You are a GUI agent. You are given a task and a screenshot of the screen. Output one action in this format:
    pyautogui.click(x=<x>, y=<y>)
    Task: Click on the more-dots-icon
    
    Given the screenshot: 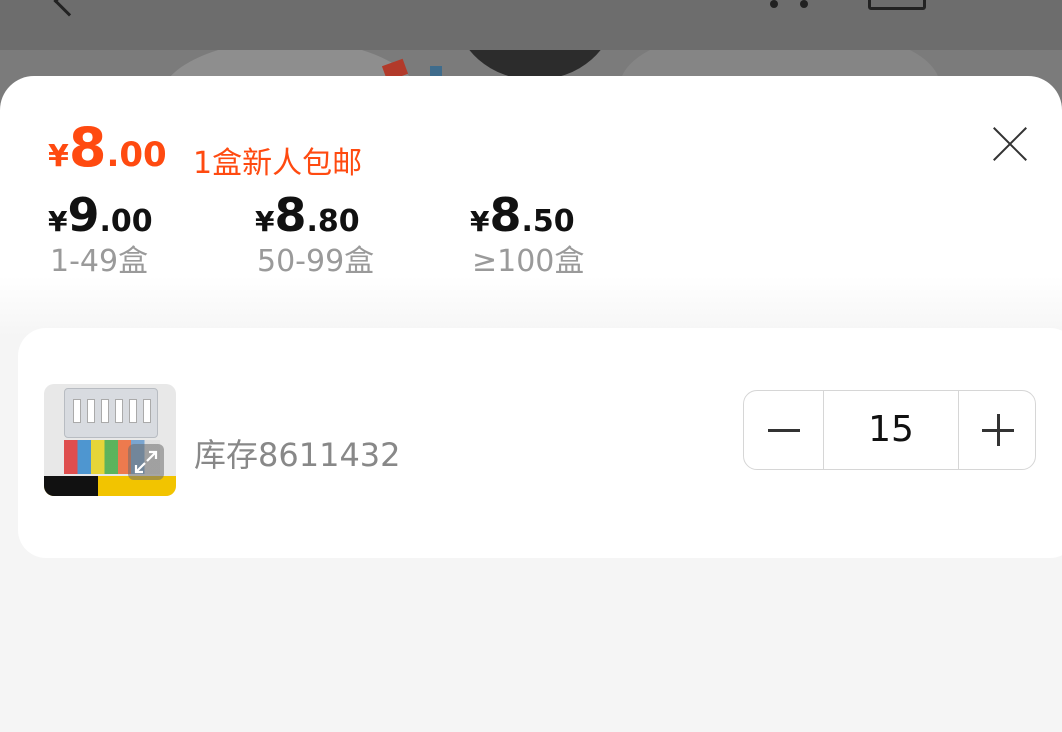 What is the action you would take?
    pyautogui.click(x=795, y=4)
    